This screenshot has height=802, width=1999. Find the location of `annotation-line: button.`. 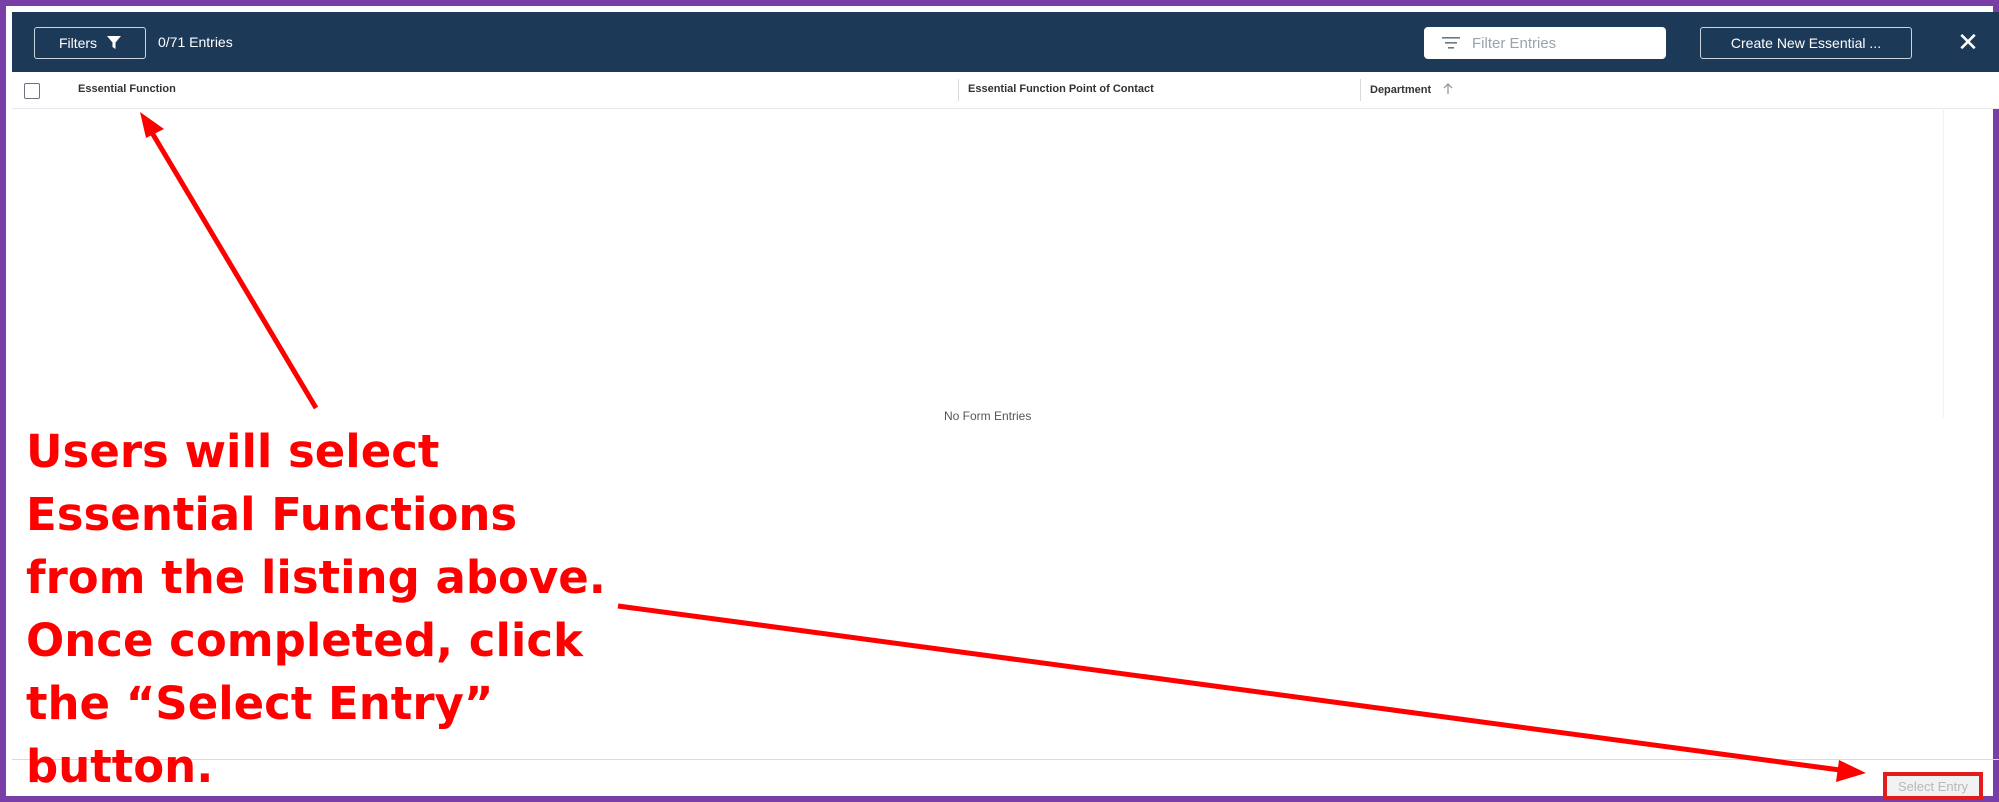

annotation-line: button. is located at coordinates (120, 766).